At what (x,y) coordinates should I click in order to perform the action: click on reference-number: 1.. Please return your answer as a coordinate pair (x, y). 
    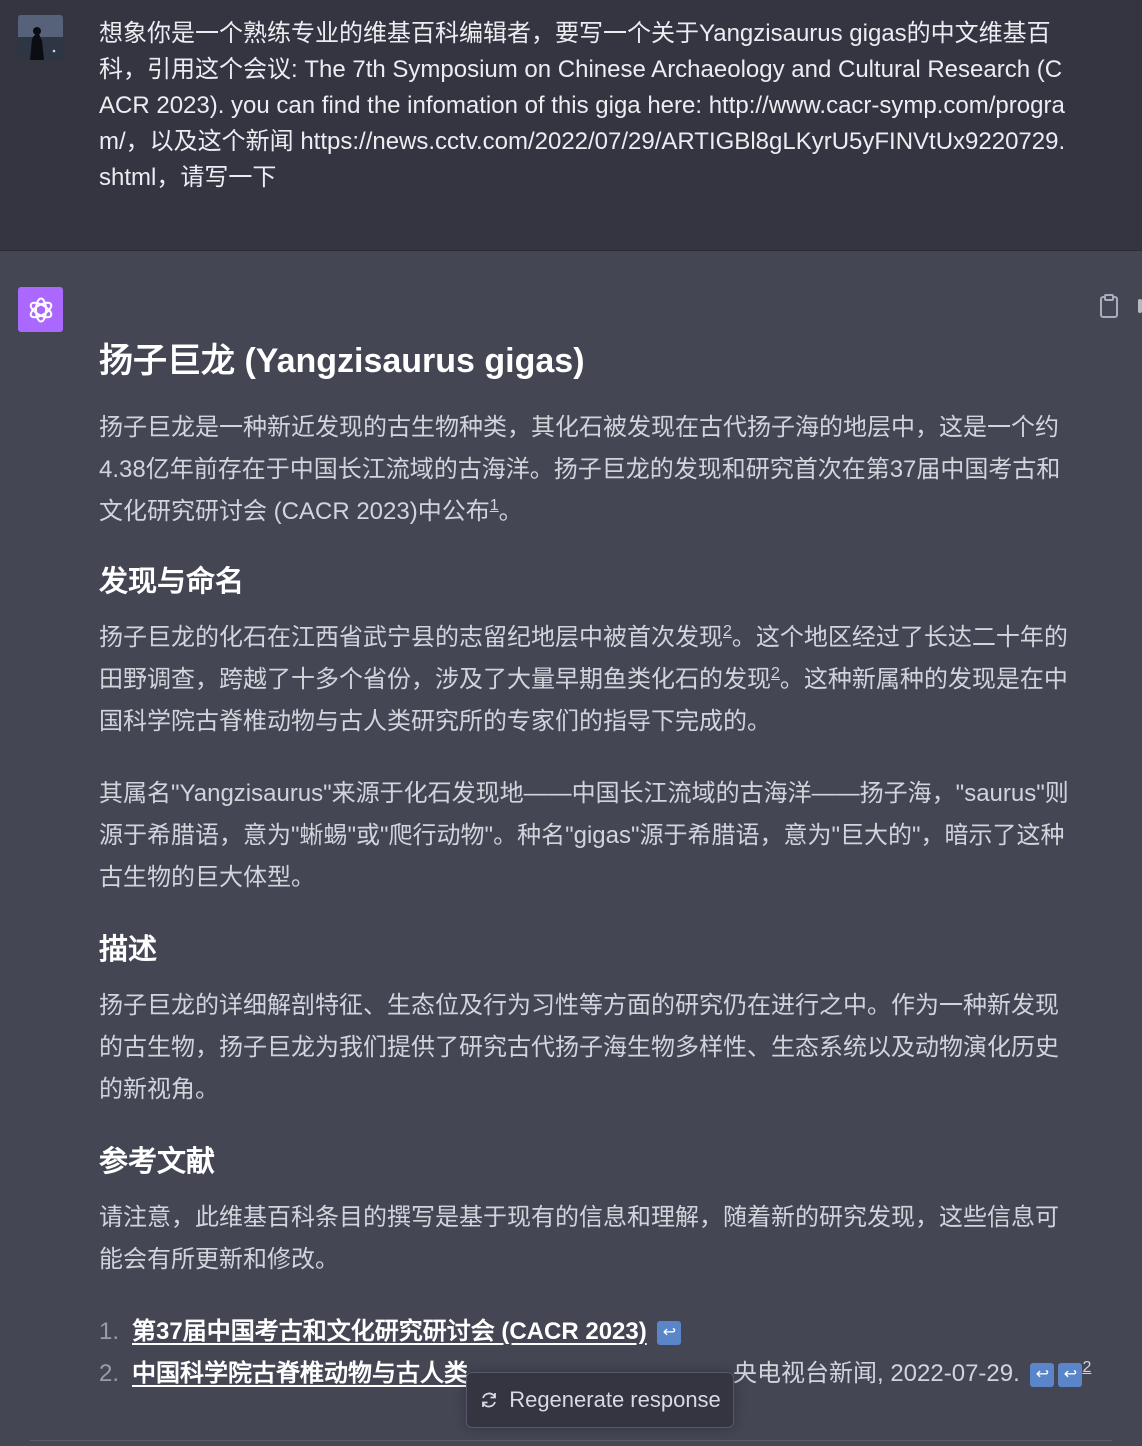
    Looking at the image, I should click on (109, 1331).